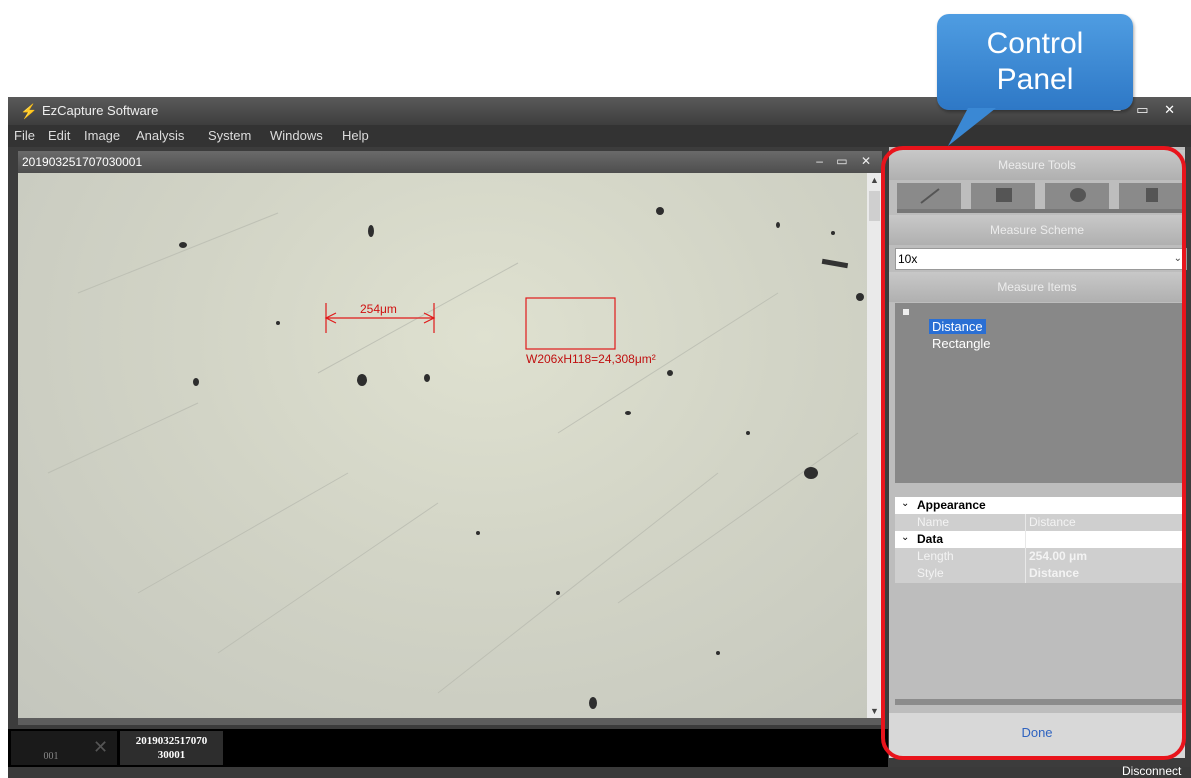 The height and width of the screenshot is (778, 1191). Describe the element at coordinates (29, 111) in the screenshot. I see `app-logo-icon: ⚡` at that location.